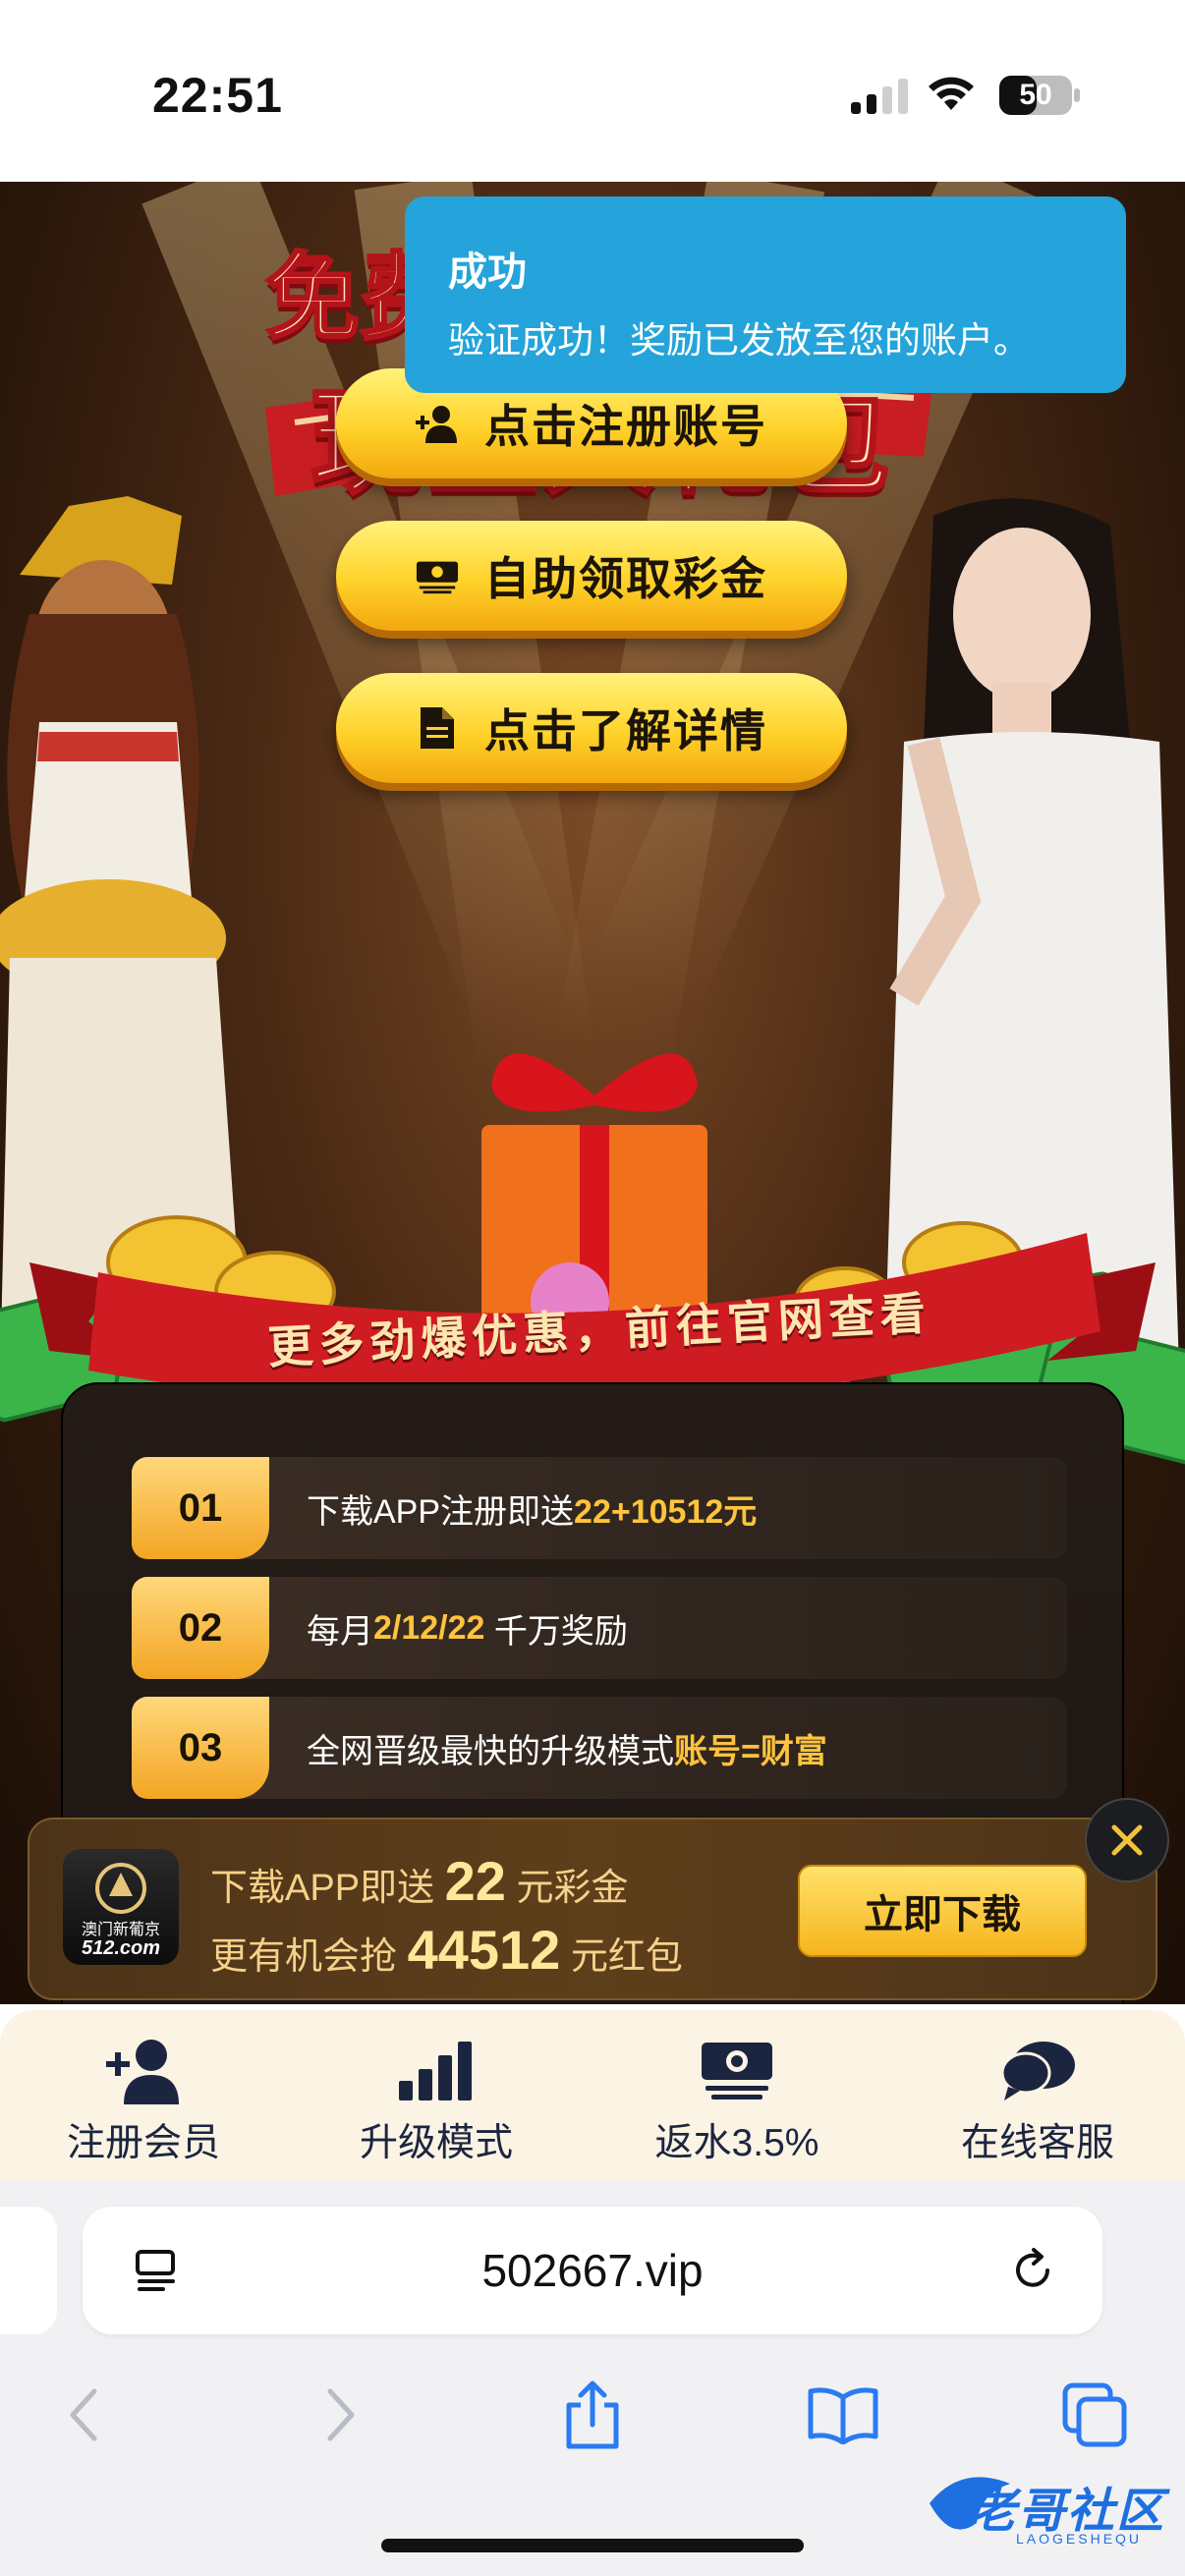 This screenshot has height=2576, width=1185. I want to click on nav-register-member: 注册会员, so click(144, 2106).